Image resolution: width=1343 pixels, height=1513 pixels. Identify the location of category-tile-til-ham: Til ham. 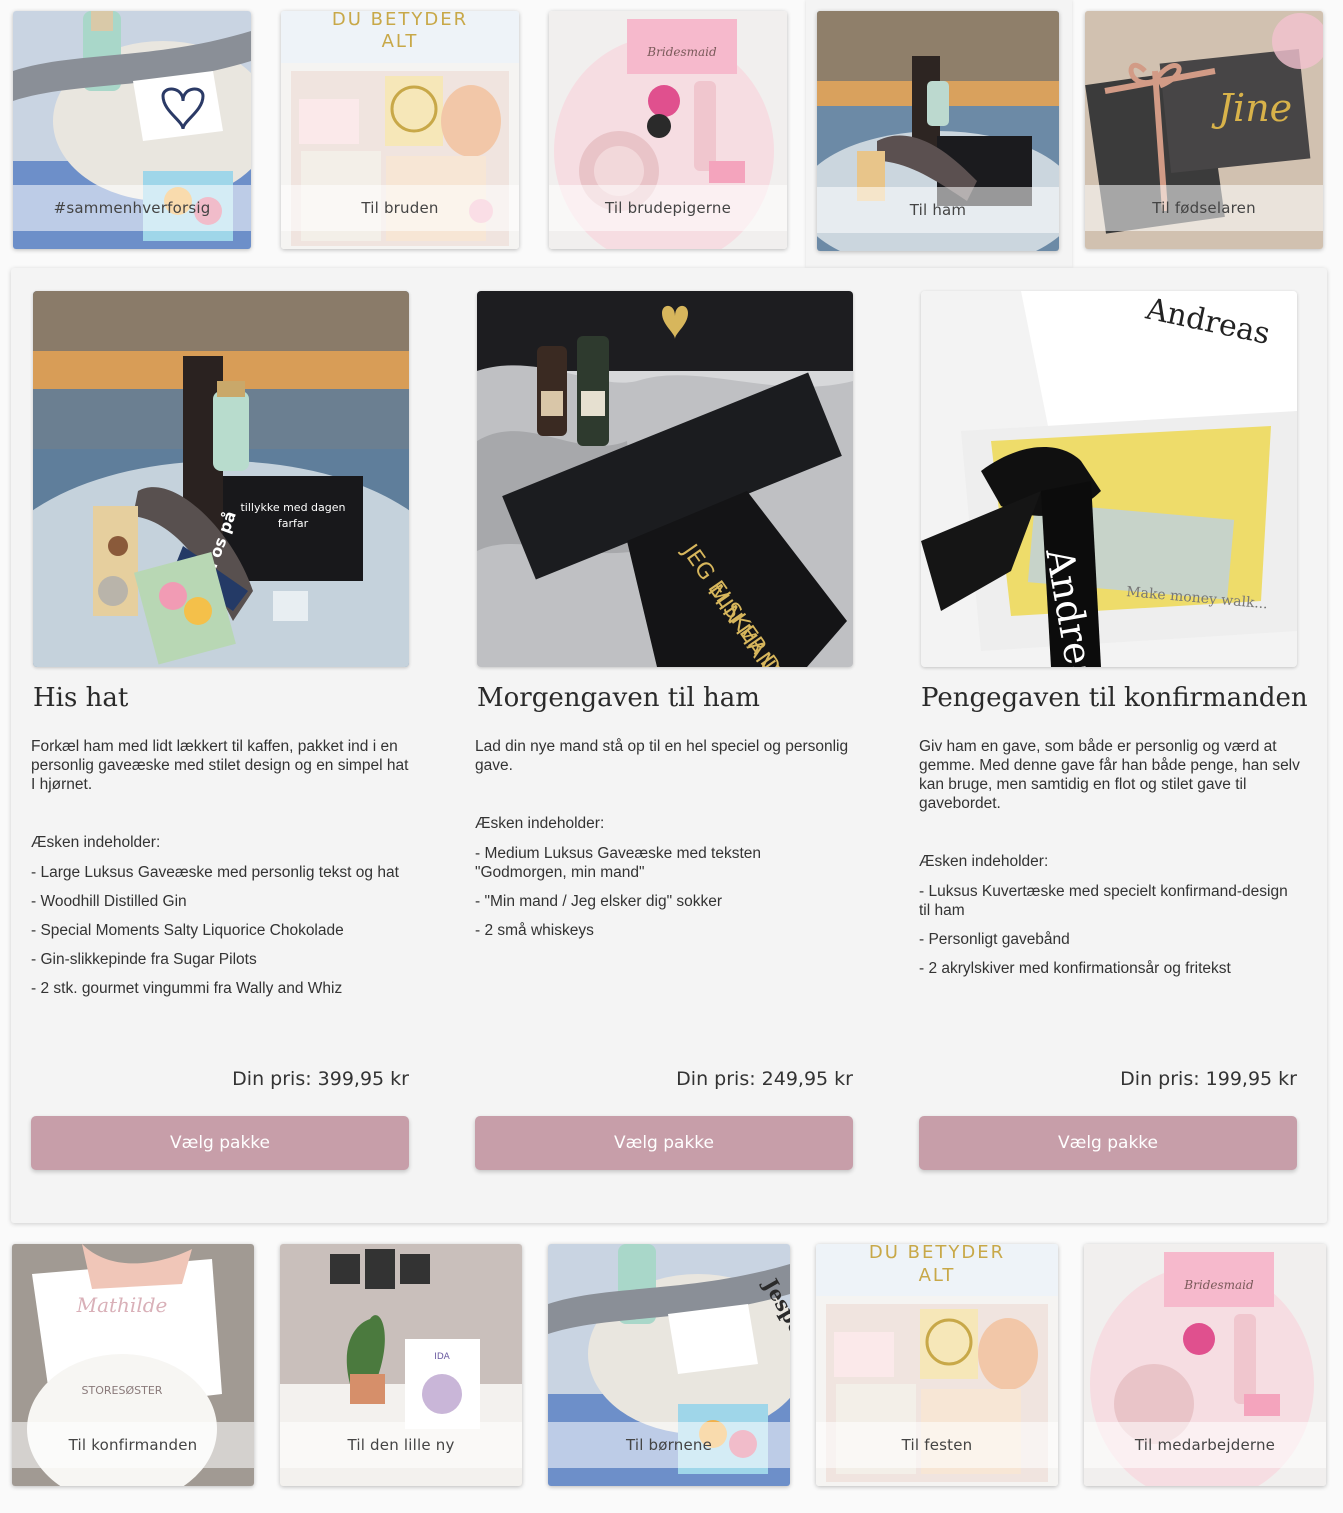
(938, 131).